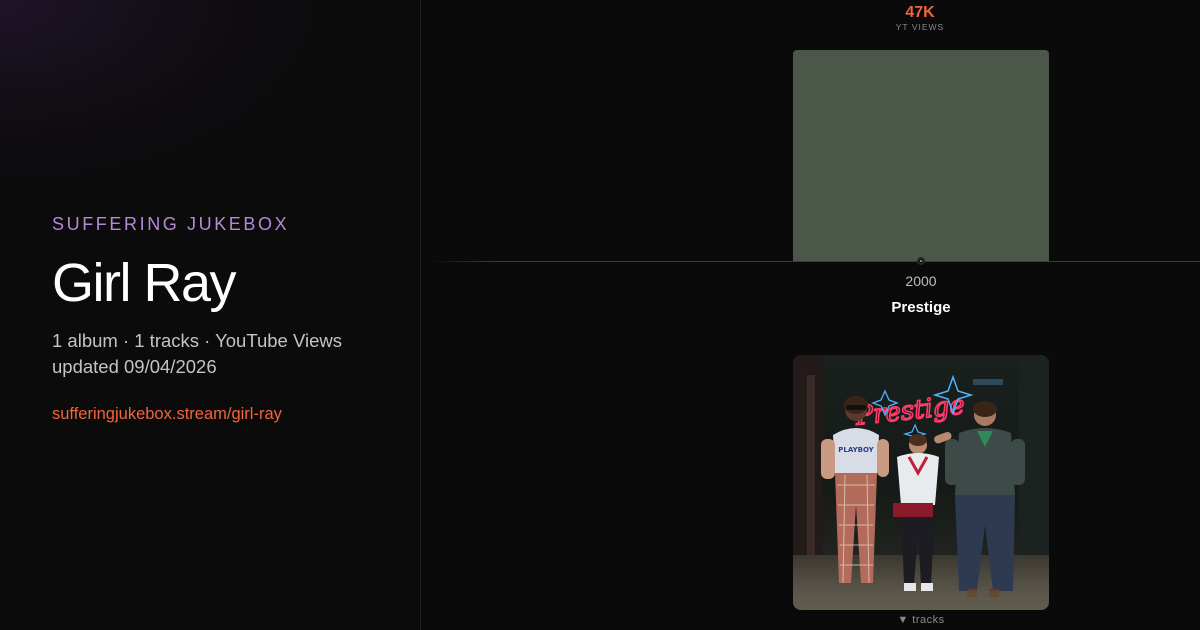 This screenshot has height=630, width=1200. Describe the element at coordinates (920, 620) in the screenshot. I see `tracks-toggle: ▼ tracks` at that location.